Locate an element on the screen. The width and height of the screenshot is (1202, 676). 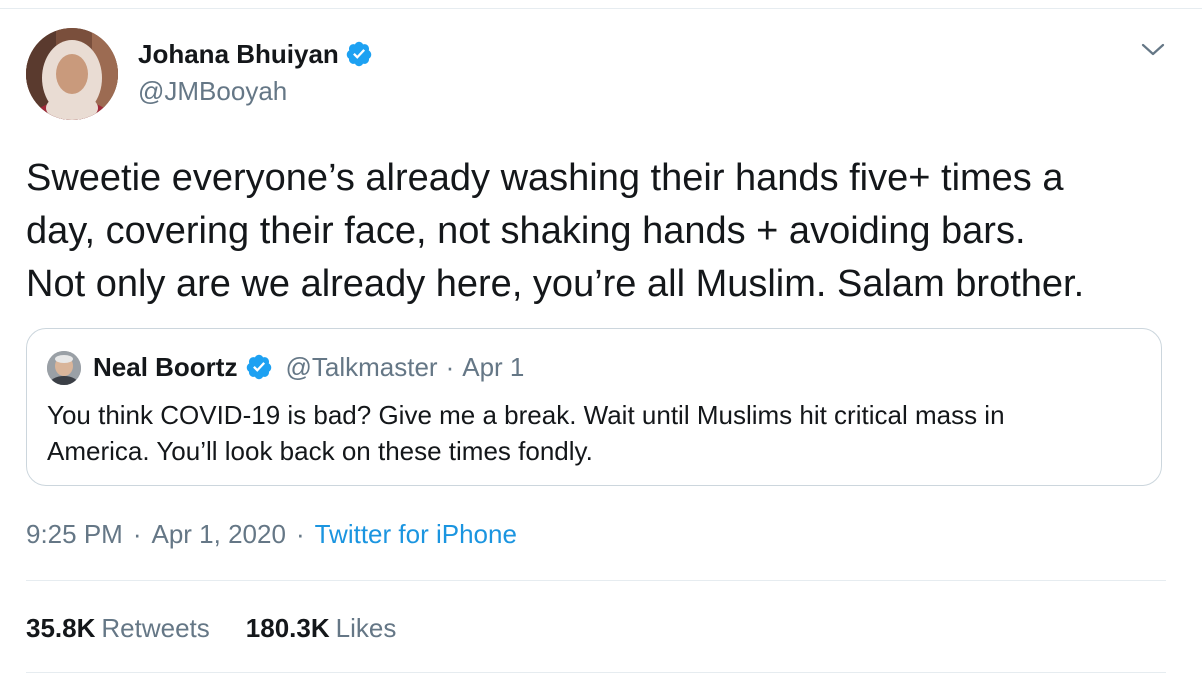
tweet-time: 9:25 PM is located at coordinates (74, 534).